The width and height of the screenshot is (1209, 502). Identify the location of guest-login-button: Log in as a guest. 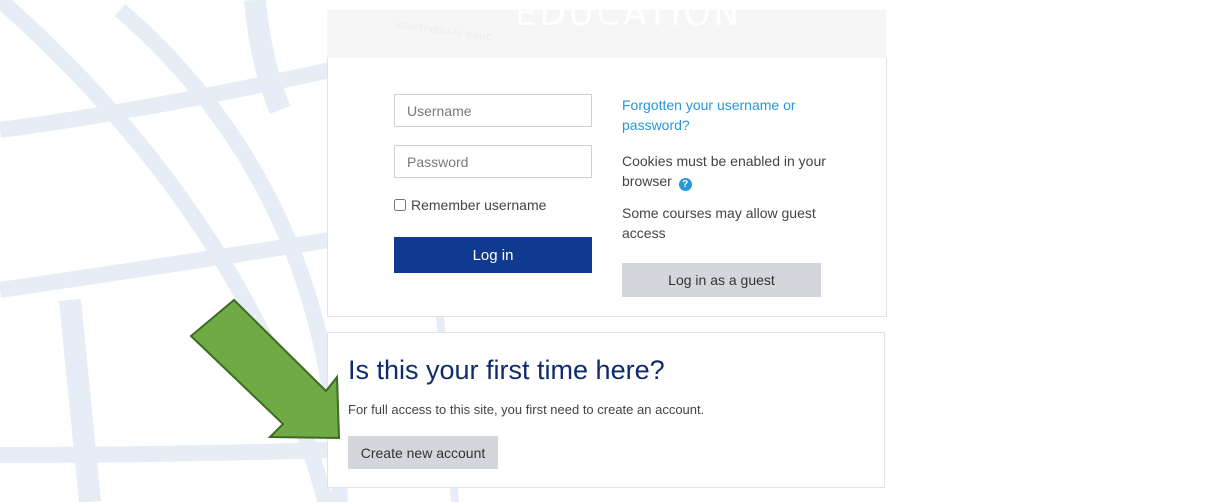
(721, 280).